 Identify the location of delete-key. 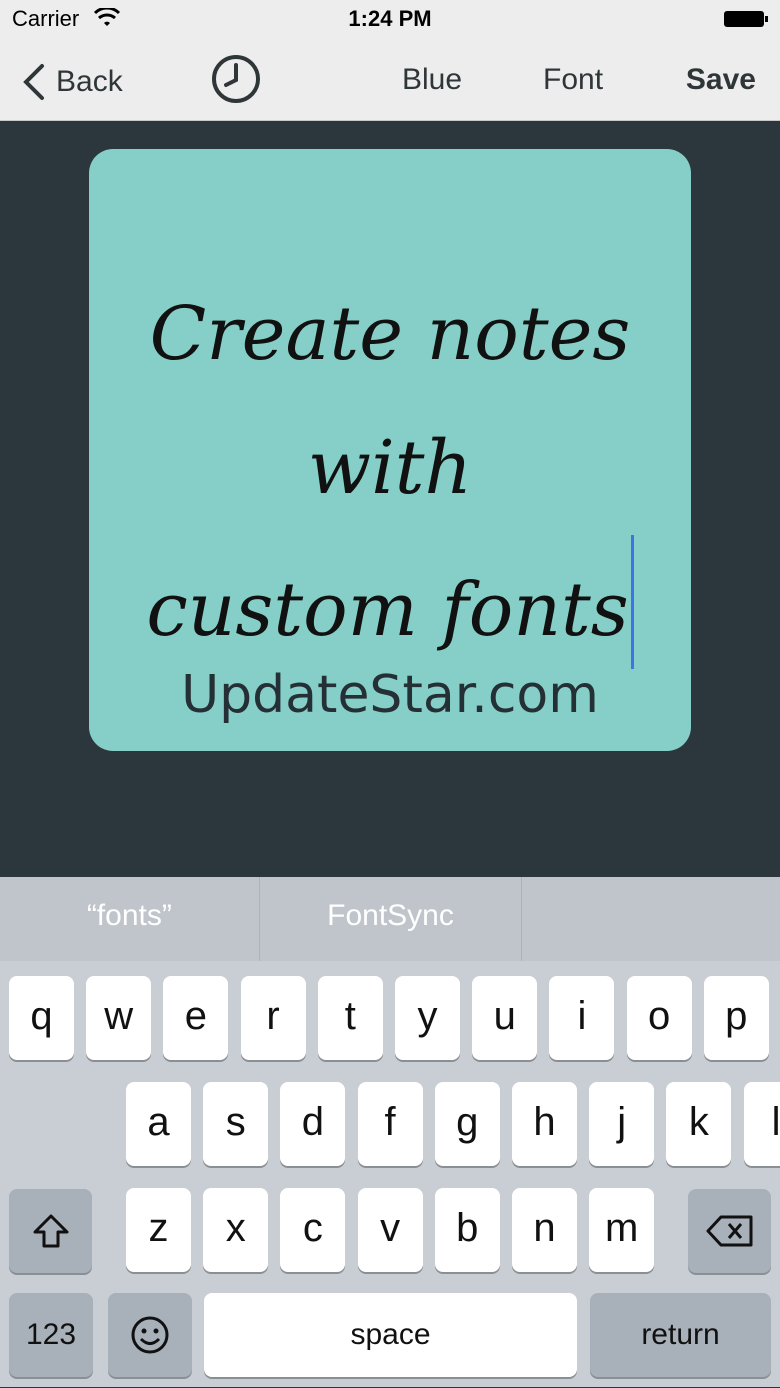
(729, 1231).